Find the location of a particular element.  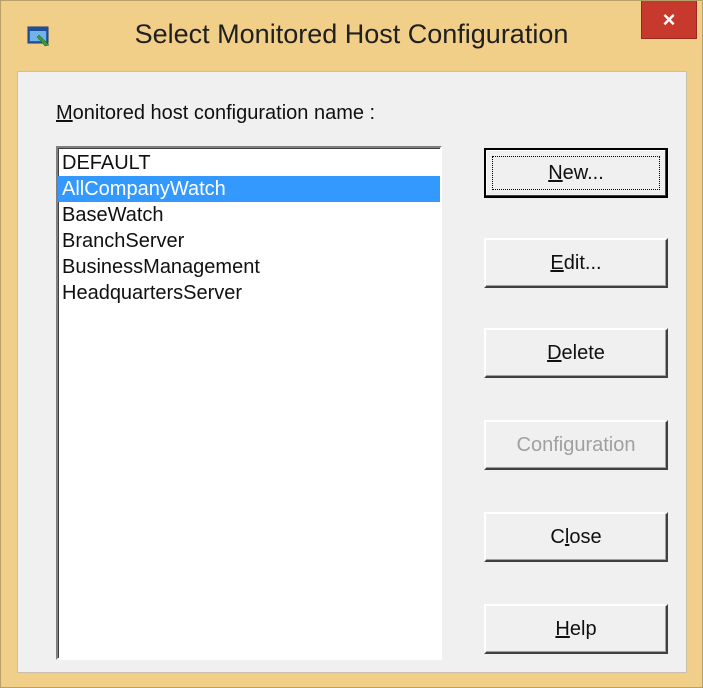

list-item: AllCompanyWatch is located at coordinates (249, 189).